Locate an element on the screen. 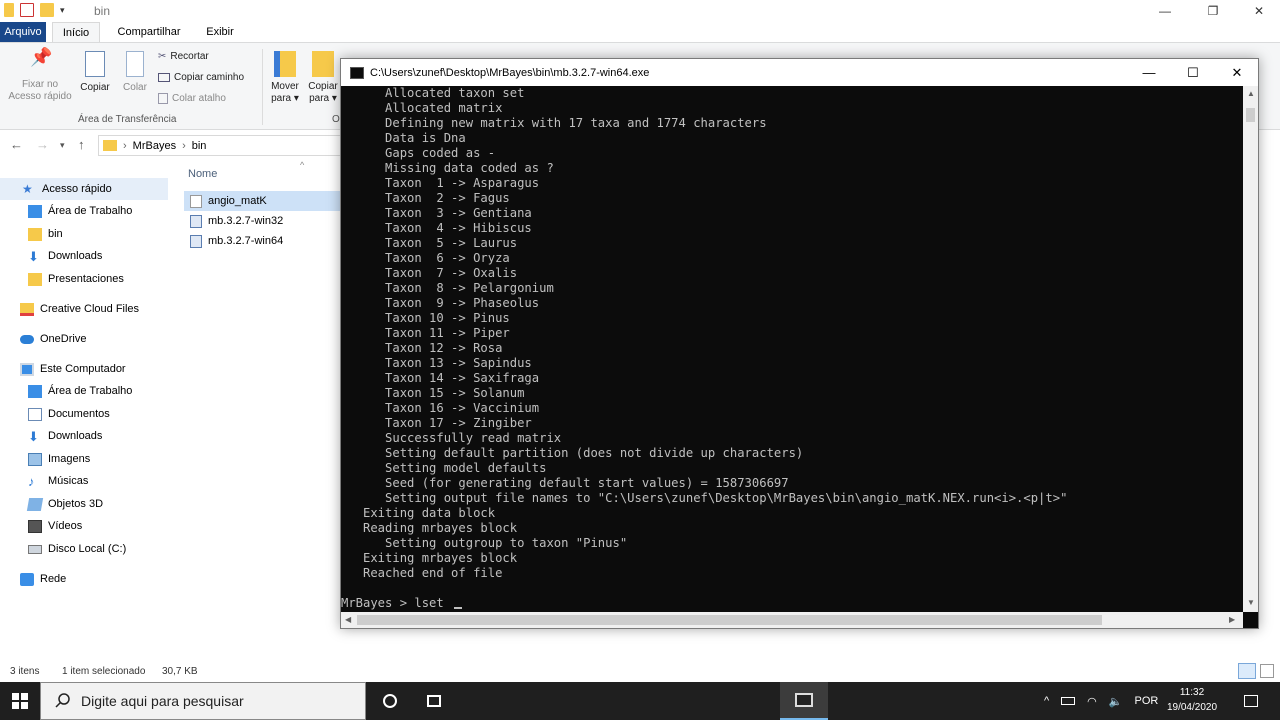  address-bar: › MrBayes › bin is located at coordinates (220, 145).